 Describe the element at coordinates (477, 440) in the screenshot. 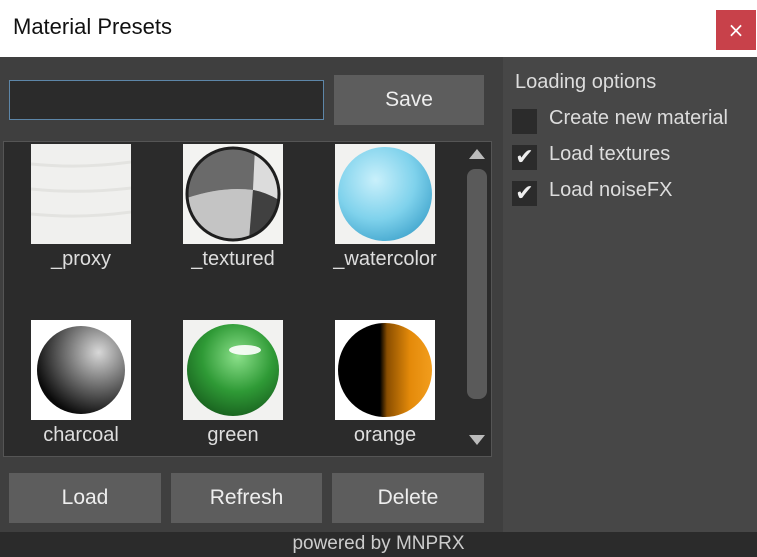

I see `scroll-down-arrow-icon` at that location.